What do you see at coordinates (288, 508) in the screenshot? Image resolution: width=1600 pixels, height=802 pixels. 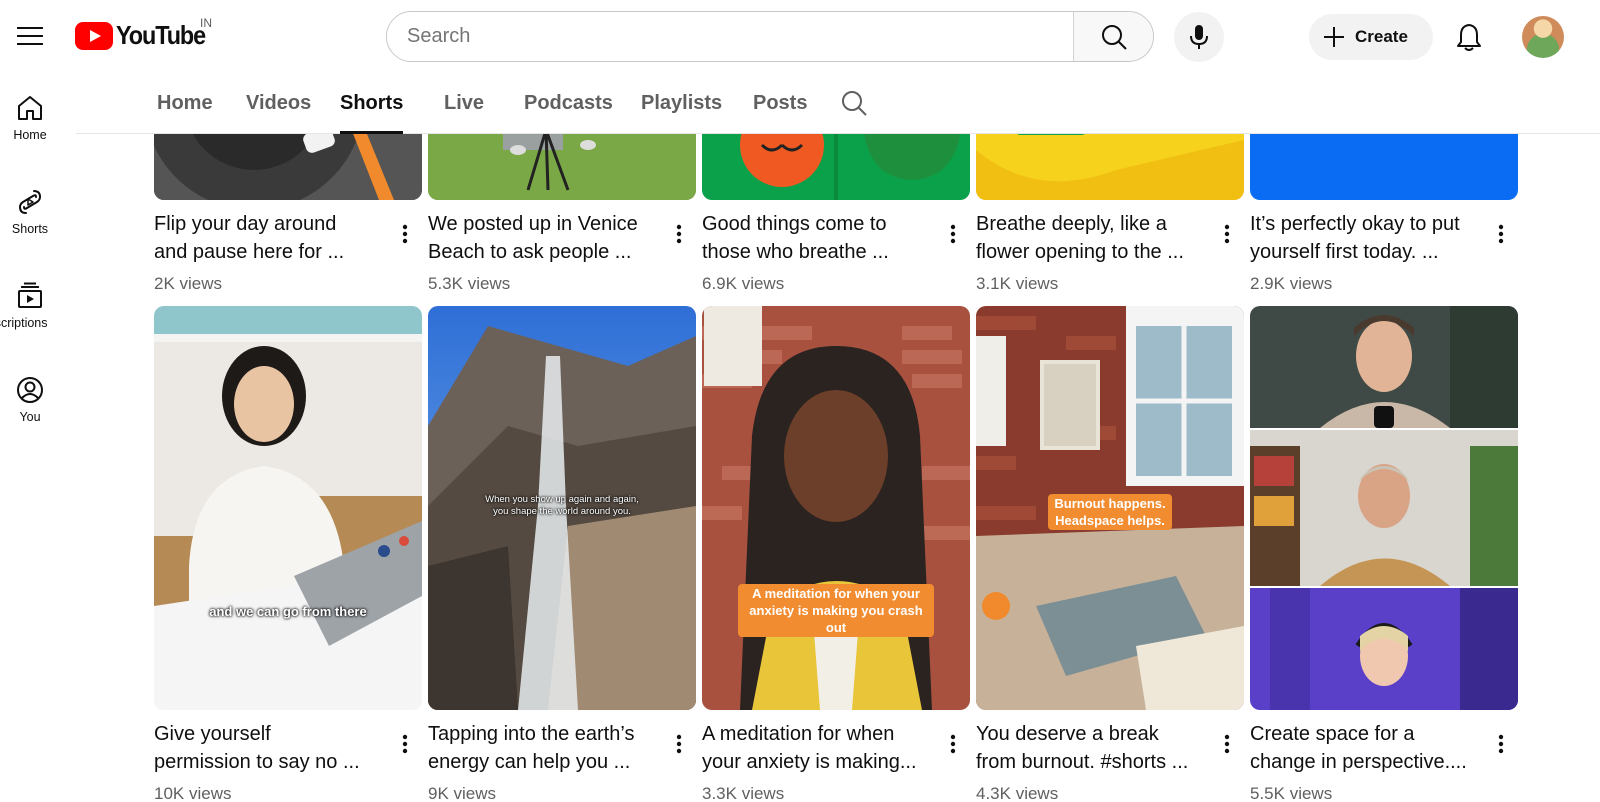 I see `short-thumbnail: and we can go from there` at bounding box center [288, 508].